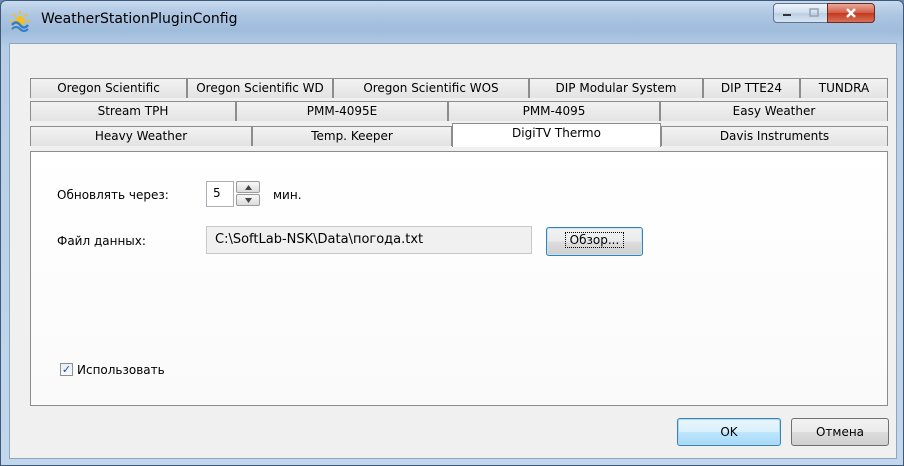 Image resolution: width=904 pixels, height=466 pixels. What do you see at coordinates (101, 241) in the screenshot?
I see `data-file-label: Файл данных:` at bounding box center [101, 241].